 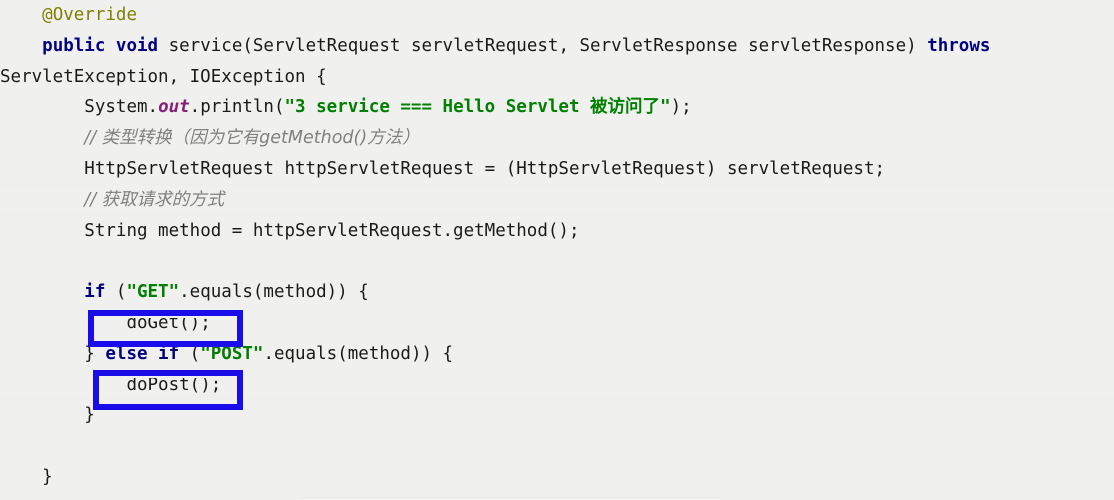 What do you see at coordinates (557, 138) in the screenshot?
I see `code-line: // 类型转换（因为它有getMethod()方法）` at bounding box center [557, 138].